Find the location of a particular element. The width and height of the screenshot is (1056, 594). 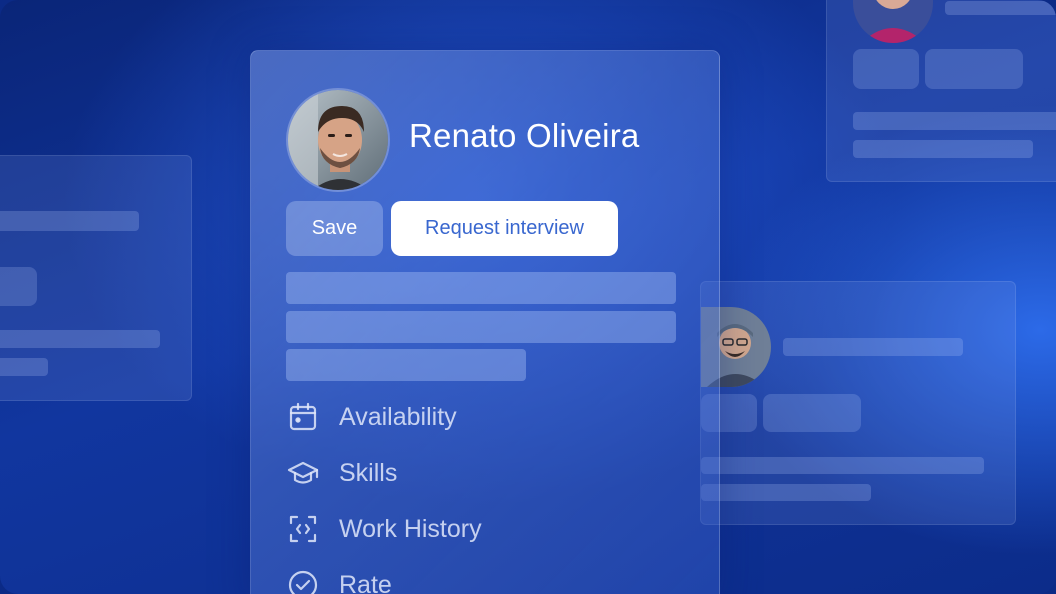

menu-item-availability: Availability is located at coordinates (372, 417).